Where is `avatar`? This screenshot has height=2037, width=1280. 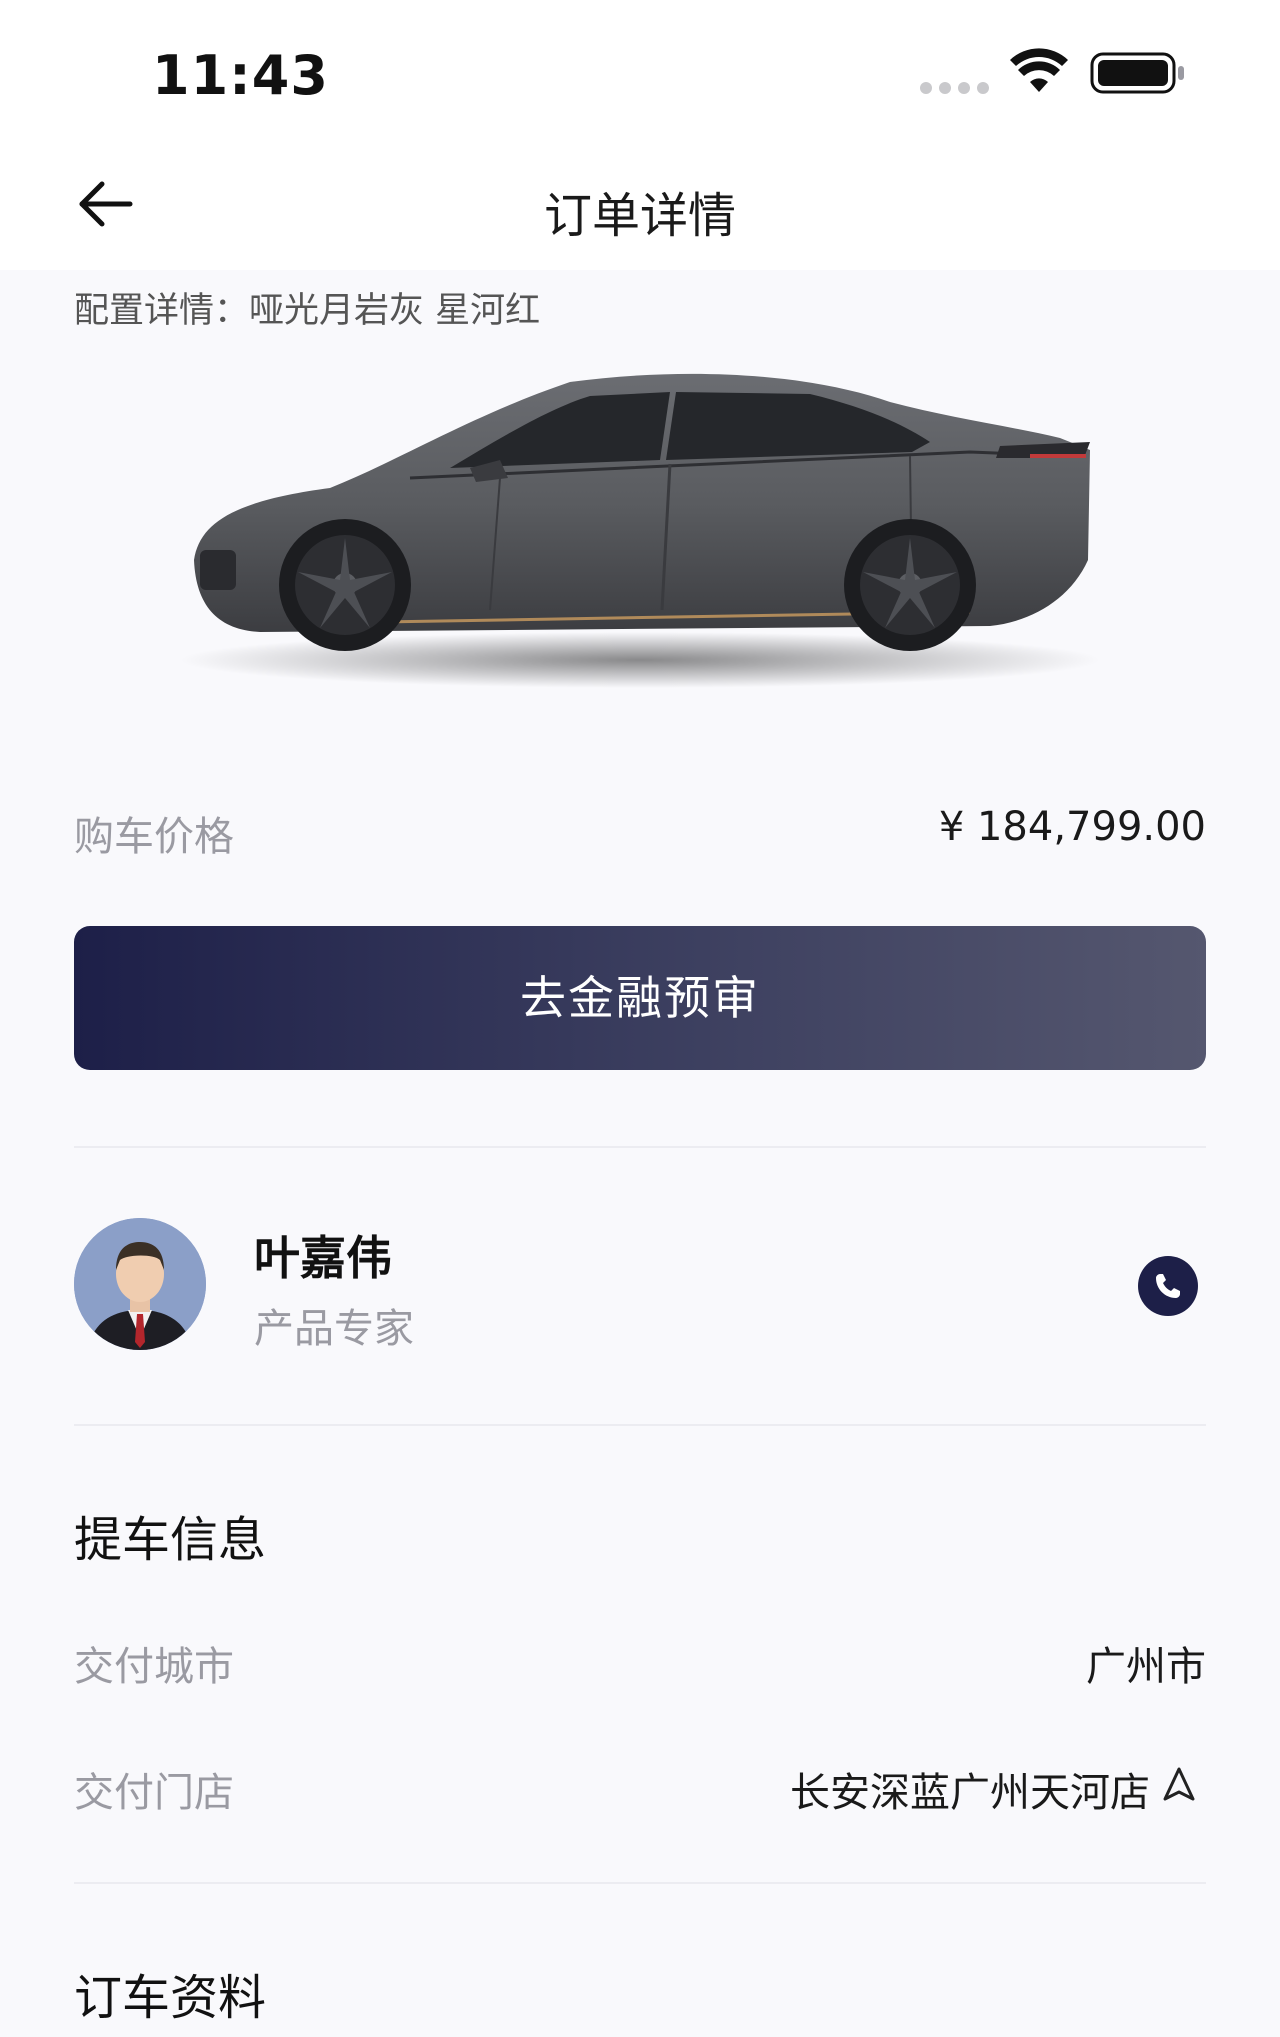
avatar is located at coordinates (140, 1284).